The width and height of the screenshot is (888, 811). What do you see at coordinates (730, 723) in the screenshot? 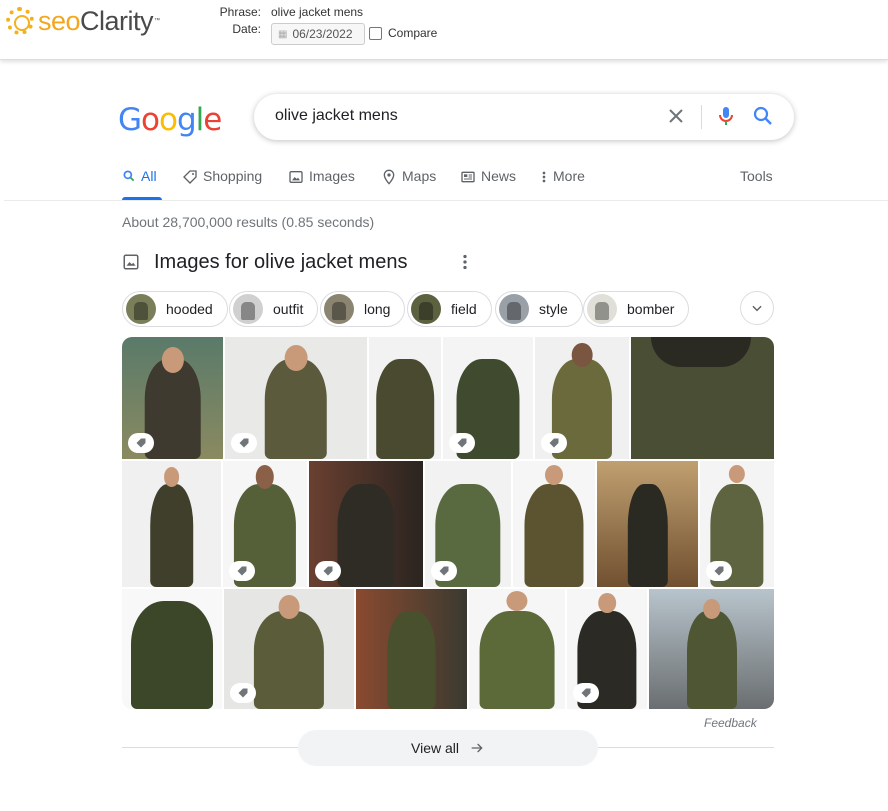
I see `feedback-link: Feedback` at bounding box center [730, 723].